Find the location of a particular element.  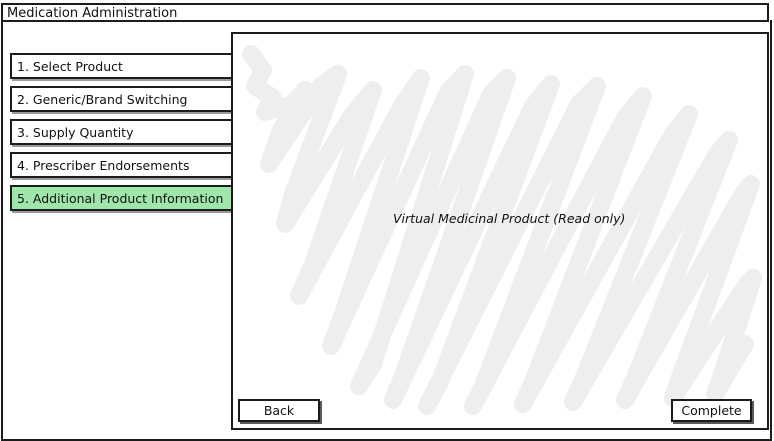

step-additional-product-information: 5. Additional Product Information is located at coordinates (121, 198).